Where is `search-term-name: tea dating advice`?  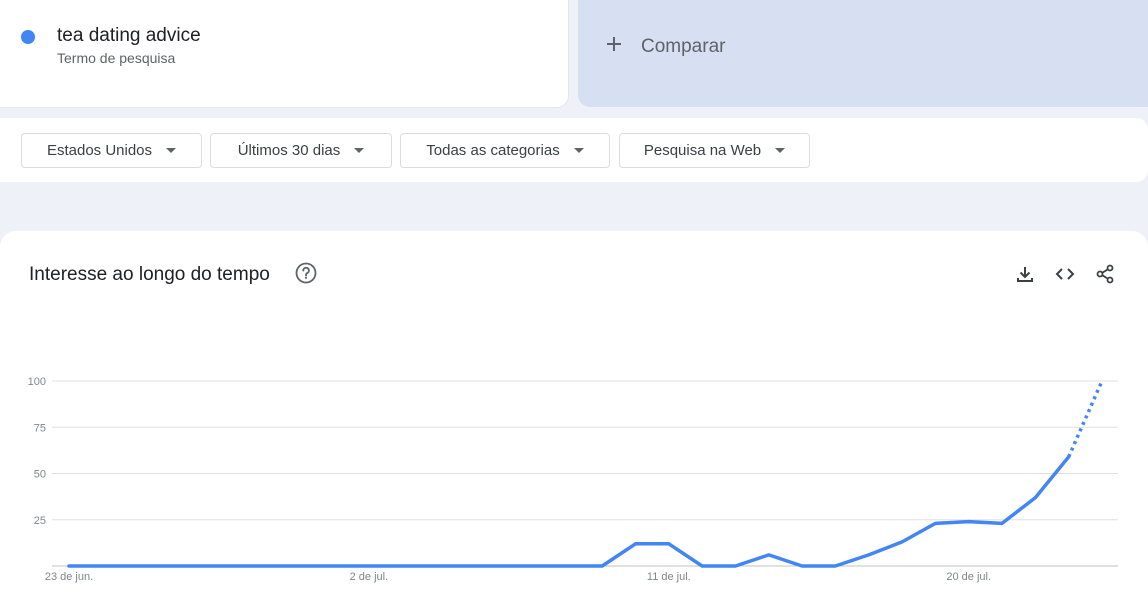
search-term-name: tea dating advice is located at coordinates (129, 36).